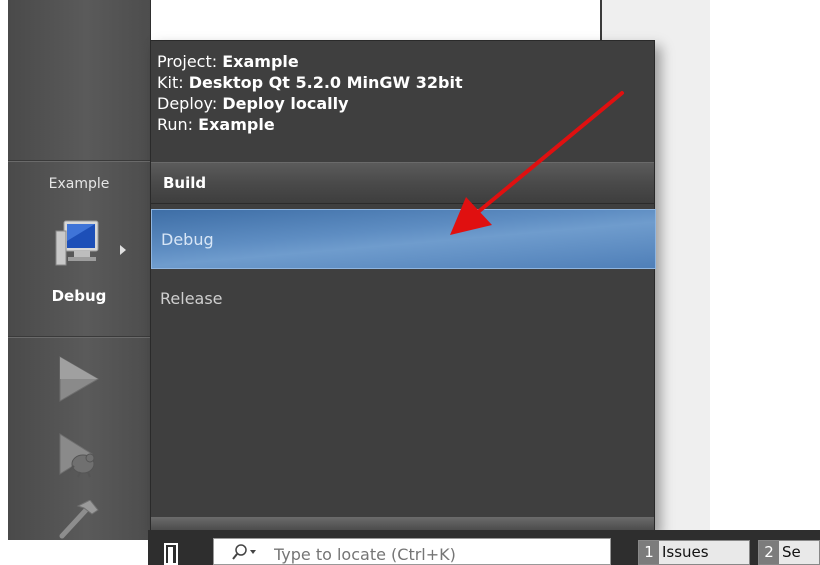 The height and width of the screenshot is (565, 820). I want to click on build-header-label: Build, so click(185, 183).